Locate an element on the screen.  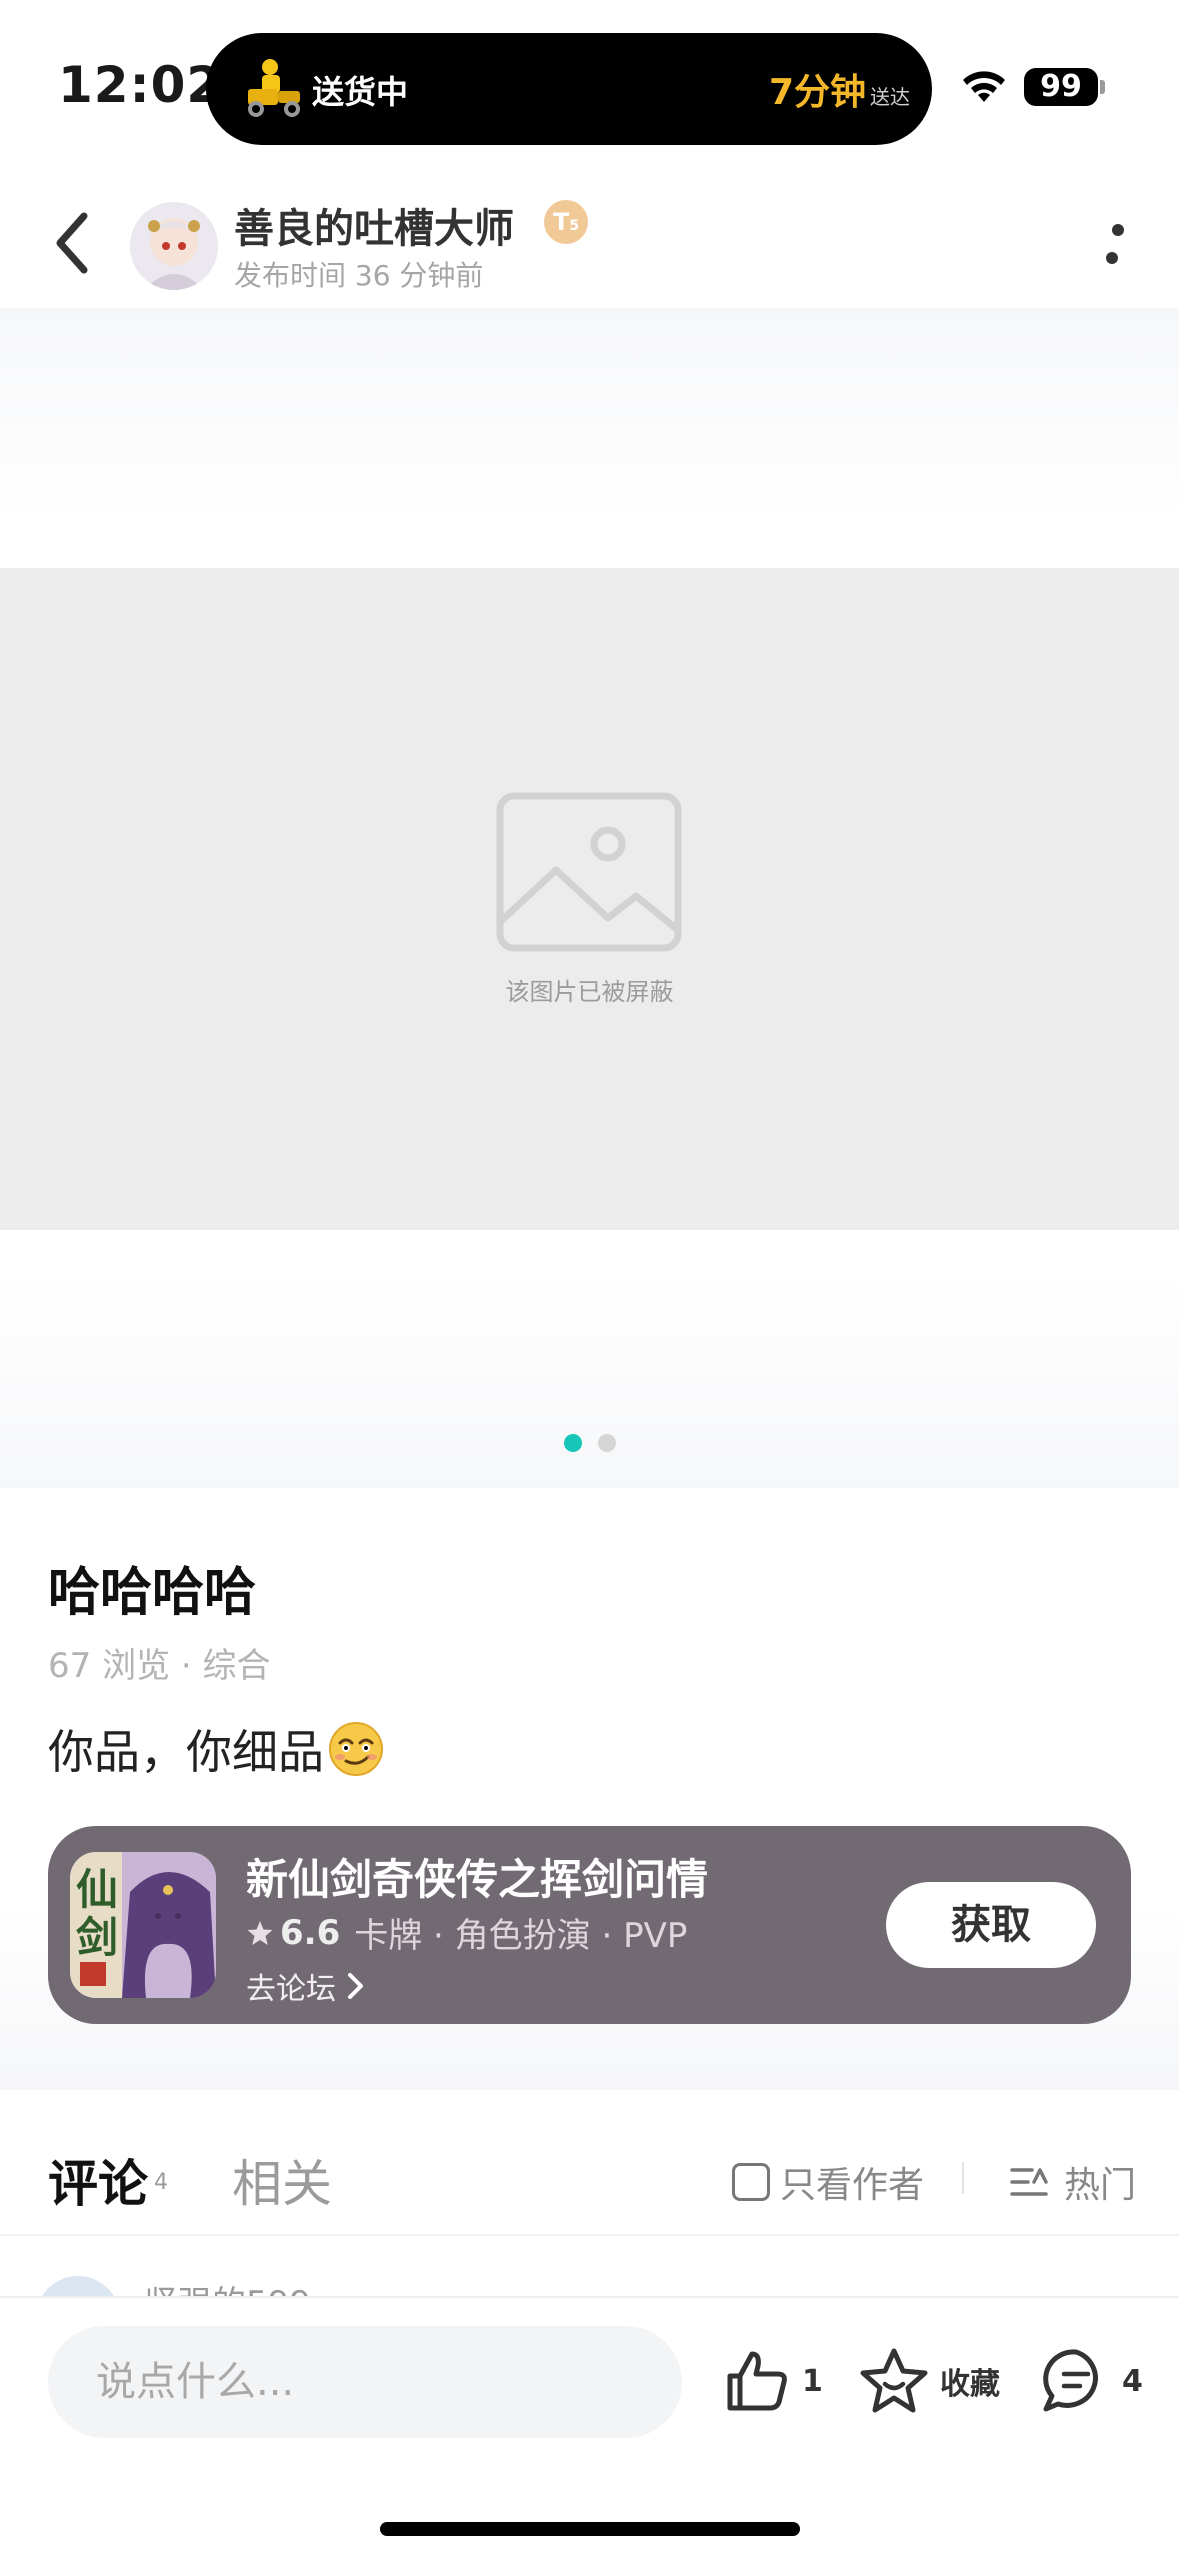
avatar-illustration-icon is located at coordinates (174, 246).